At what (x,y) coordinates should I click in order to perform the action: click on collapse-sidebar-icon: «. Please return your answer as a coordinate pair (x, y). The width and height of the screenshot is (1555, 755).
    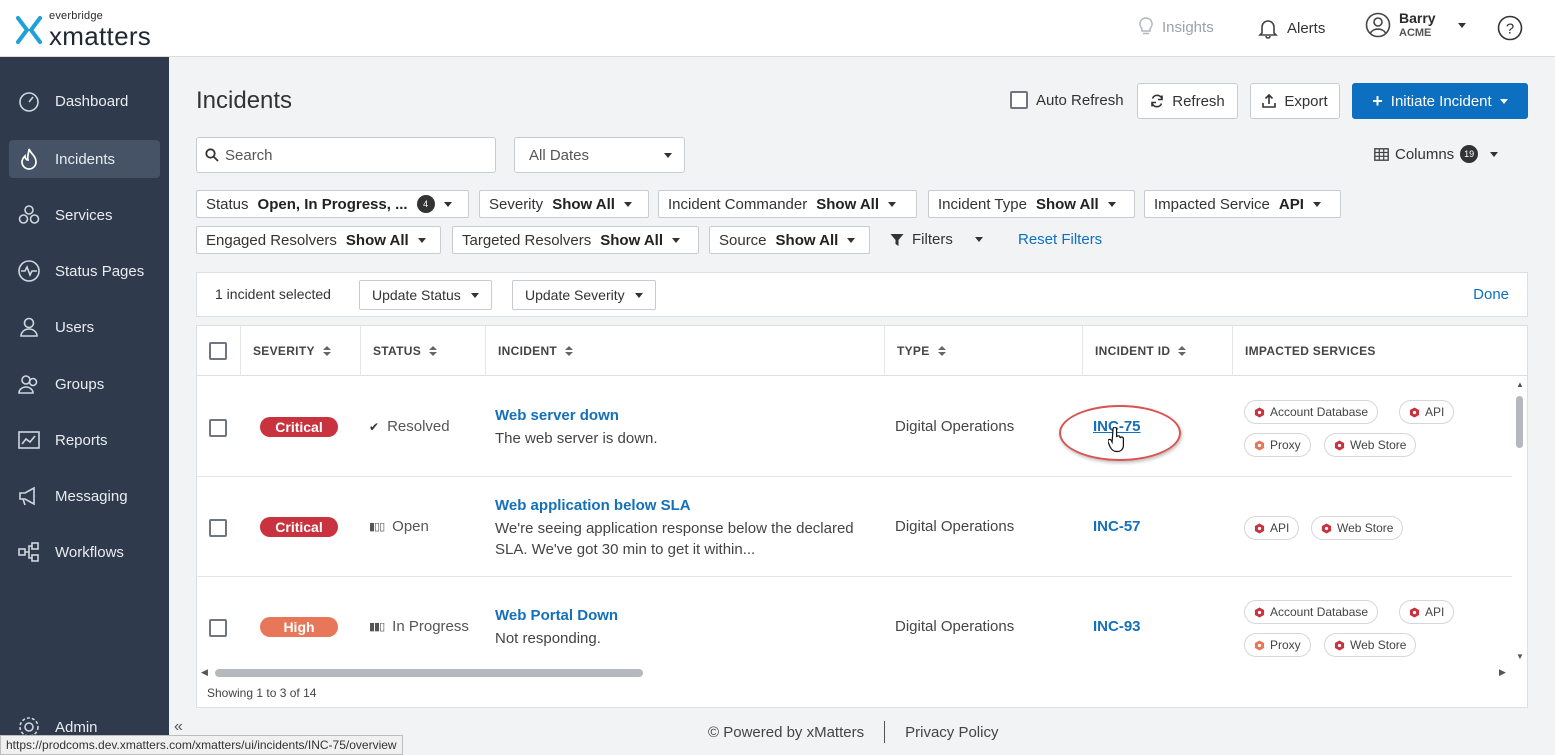
    Looking at the image, I should click on (178, 727).